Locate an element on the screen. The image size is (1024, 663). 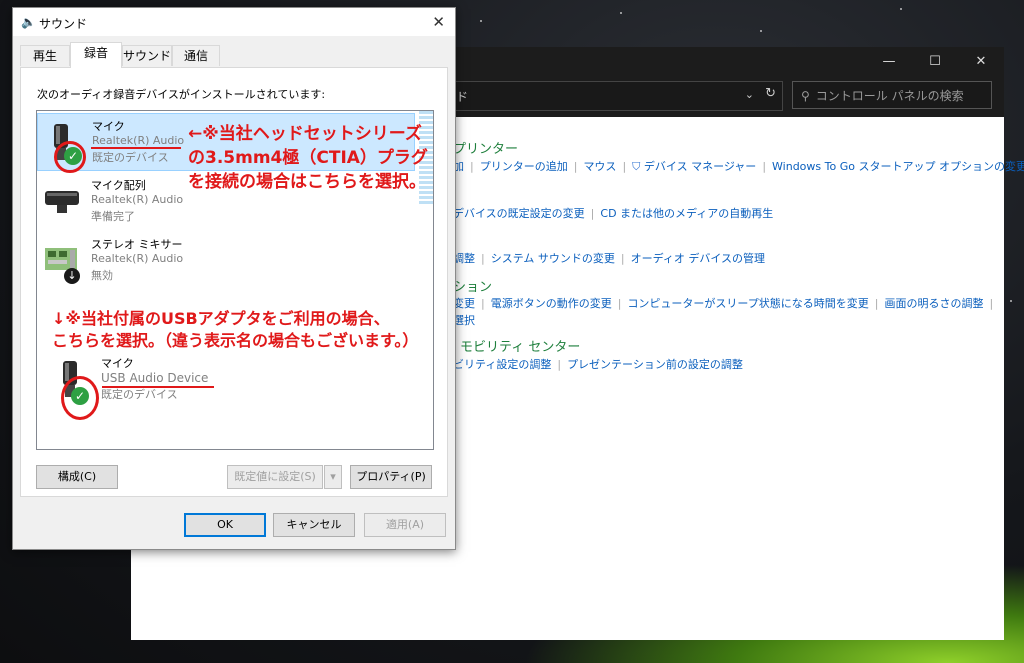
apply-button: 適用(A) is located at coordinates (405, 525).